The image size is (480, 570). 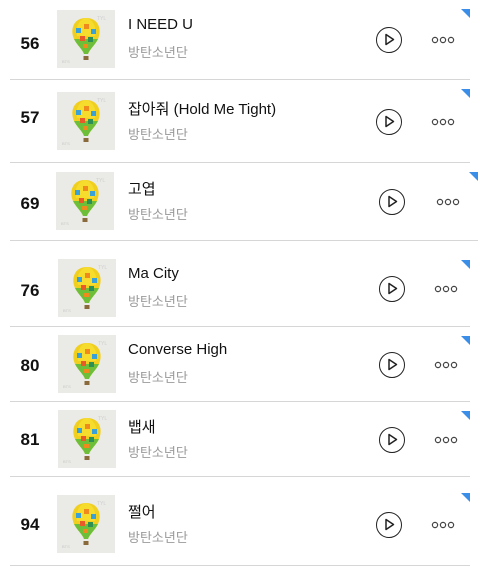 What do you see at coordinates (240, 525) in the screenshot?
I see `track-row: 94 TYL BTS 쩔어 방탄소년단` at bounding box center [240, 525].